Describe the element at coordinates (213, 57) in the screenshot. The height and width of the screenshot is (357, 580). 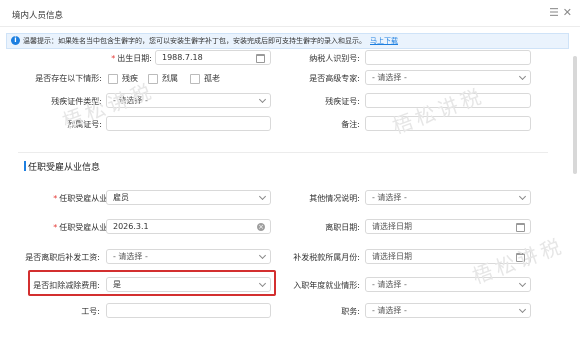
I see `birth-date-field: 1988.7.18` at that location.